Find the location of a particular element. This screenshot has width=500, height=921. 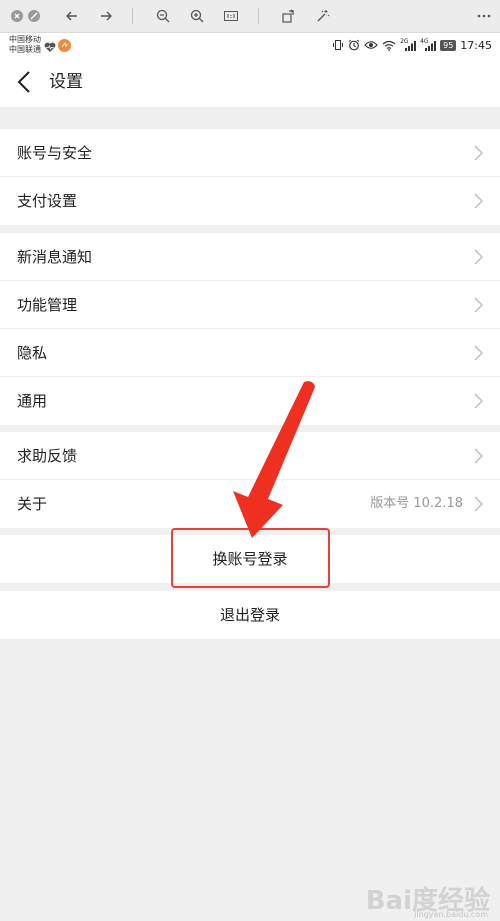

arrow-left-icon is located at coordinates (72, 16).